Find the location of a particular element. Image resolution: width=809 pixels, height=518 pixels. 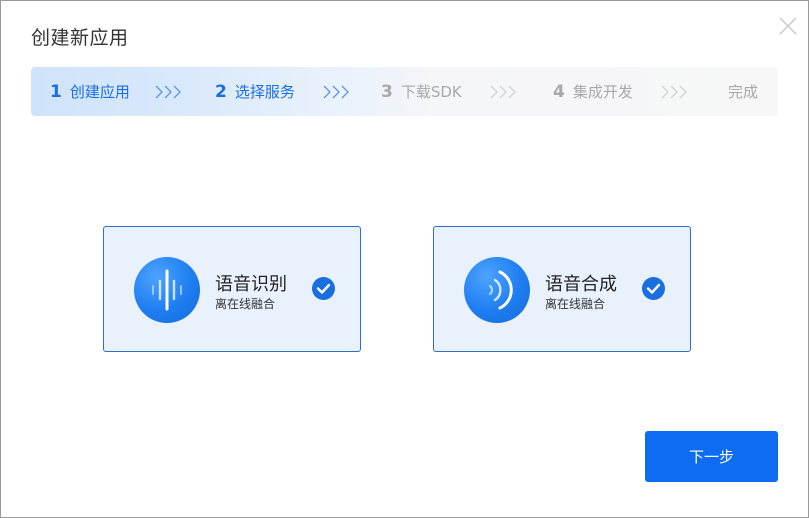

step-create-app: 1 创建应用 is located at coordinates (90, 91).